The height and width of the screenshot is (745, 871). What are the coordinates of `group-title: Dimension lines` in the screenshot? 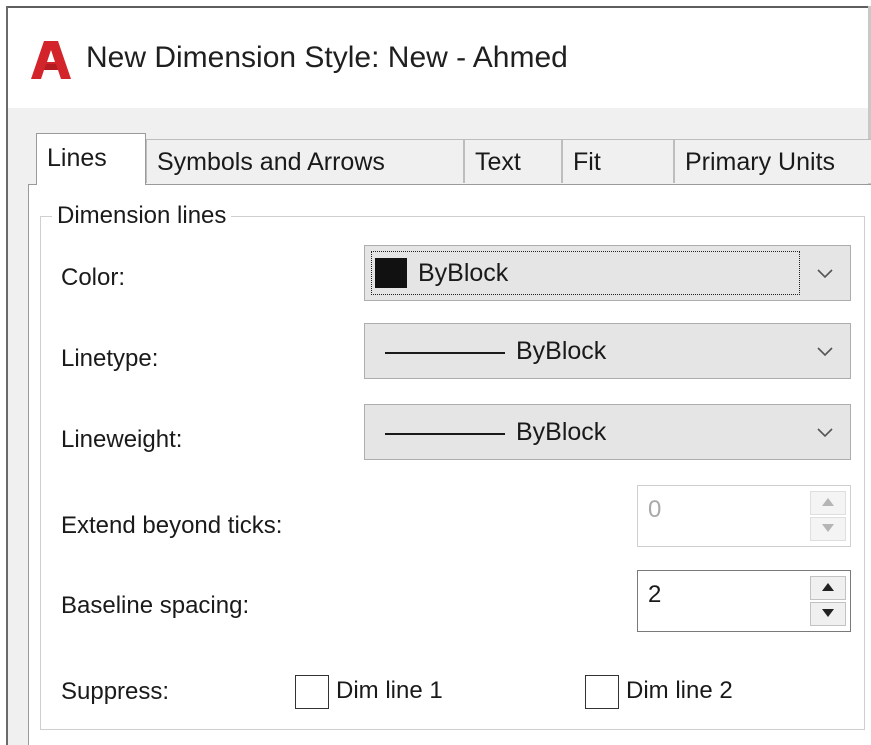 It's located at (142, 216).